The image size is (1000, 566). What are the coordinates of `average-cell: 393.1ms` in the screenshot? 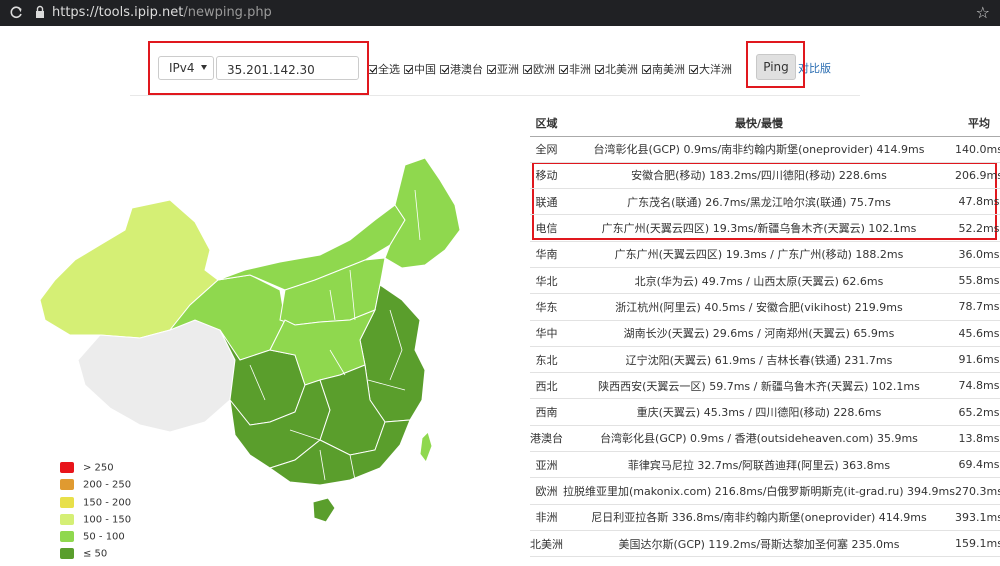 It's located at (977, 517).